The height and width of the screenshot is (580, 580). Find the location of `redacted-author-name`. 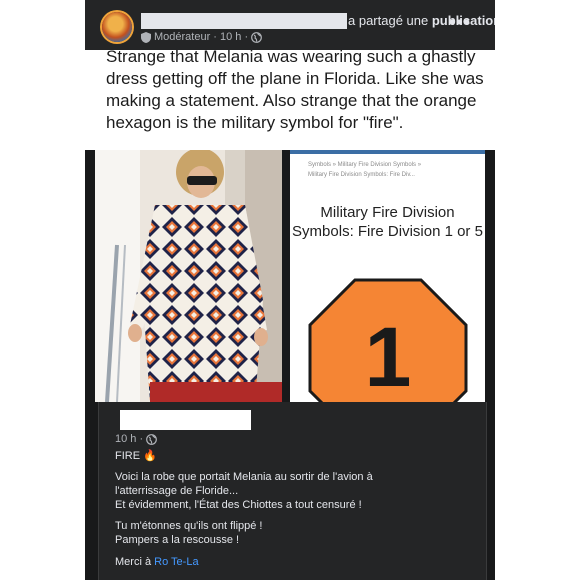

redacted-author-name is located at coordinates (244, 21).